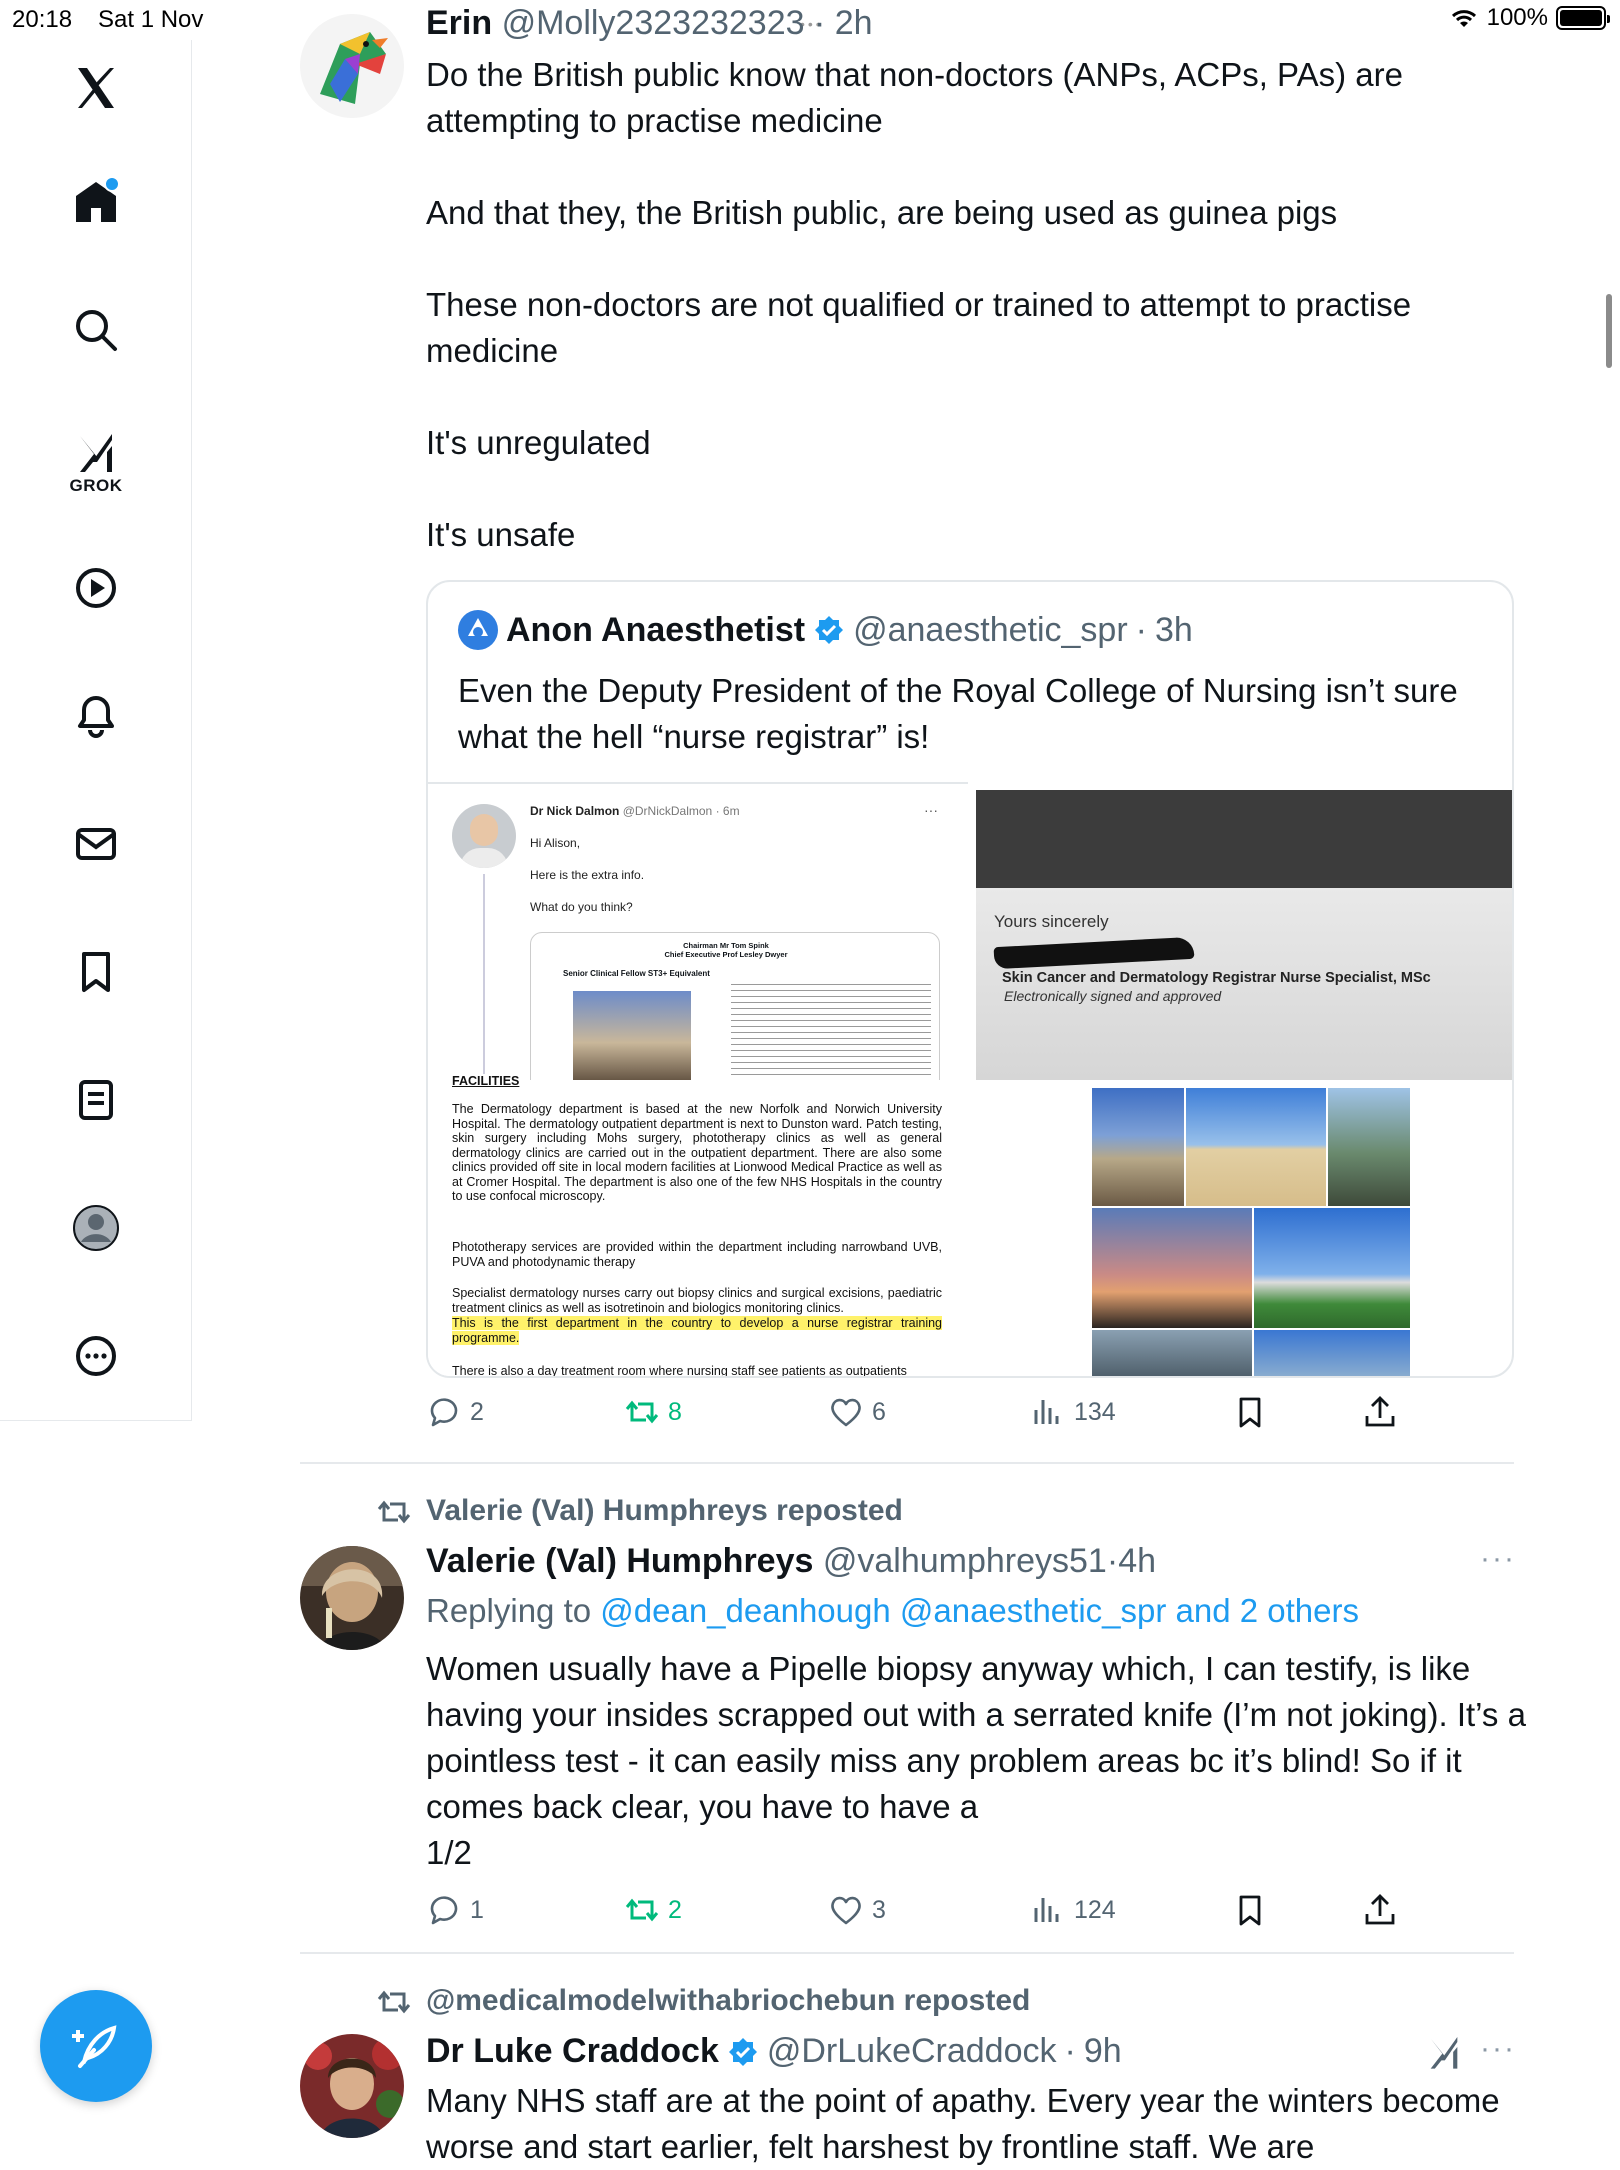 This screenshot has height=2170, width=1620. What do you see at coordinates (907, 1953) in the screenshot?
I see `post-divider` at bounding box center [907, 1953].